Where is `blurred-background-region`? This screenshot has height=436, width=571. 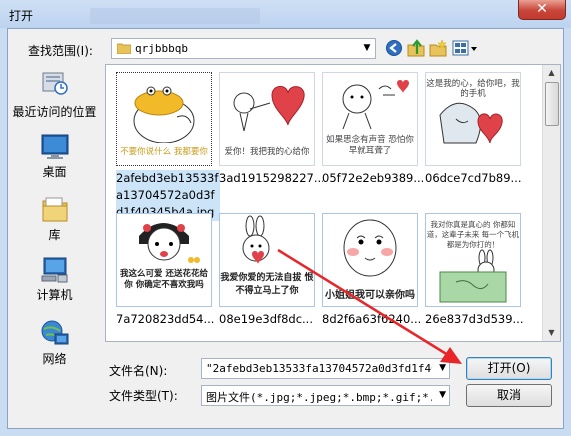 blurred-background-region is located at coordinates (175, 16).